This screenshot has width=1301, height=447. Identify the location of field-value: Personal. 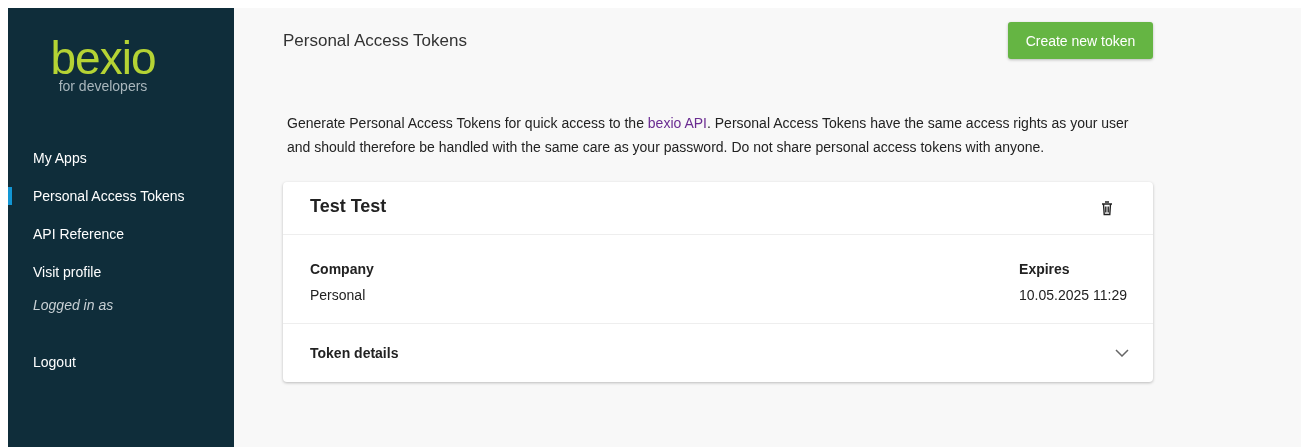
(338, 295).